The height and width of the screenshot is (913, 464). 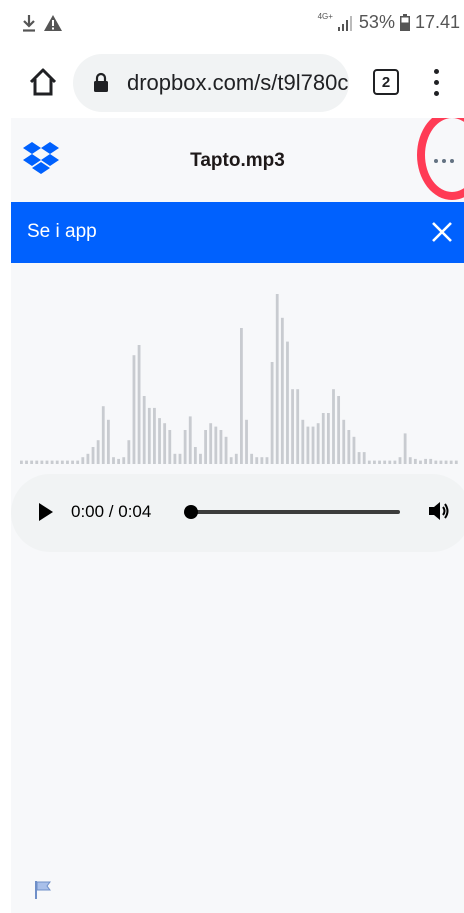 What do you see at coordinates (111, 511) in the screenshot?
I see `playback-time: 0:00 / 0:04` at bounding box center [111, 511].